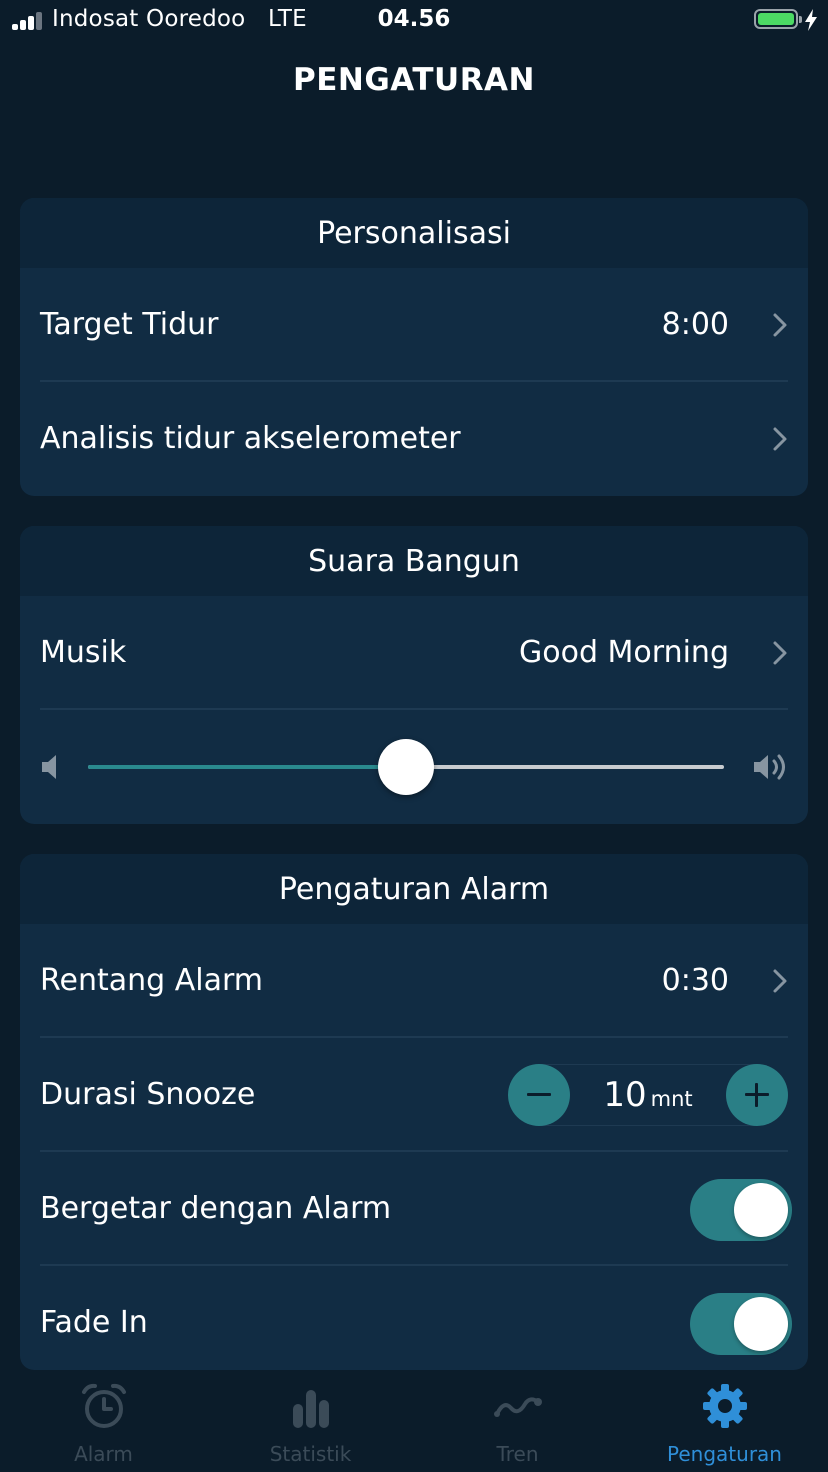 The image size is (828, 1472). What do you see at coordinates (414, 1318) in the screenshot?
I see `fade-in-row: Fade In` at bounding box center [414, 1318].